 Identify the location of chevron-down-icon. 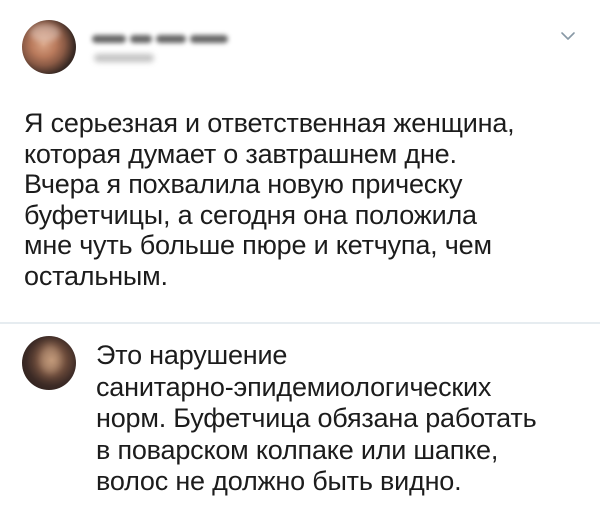
(568, 36).